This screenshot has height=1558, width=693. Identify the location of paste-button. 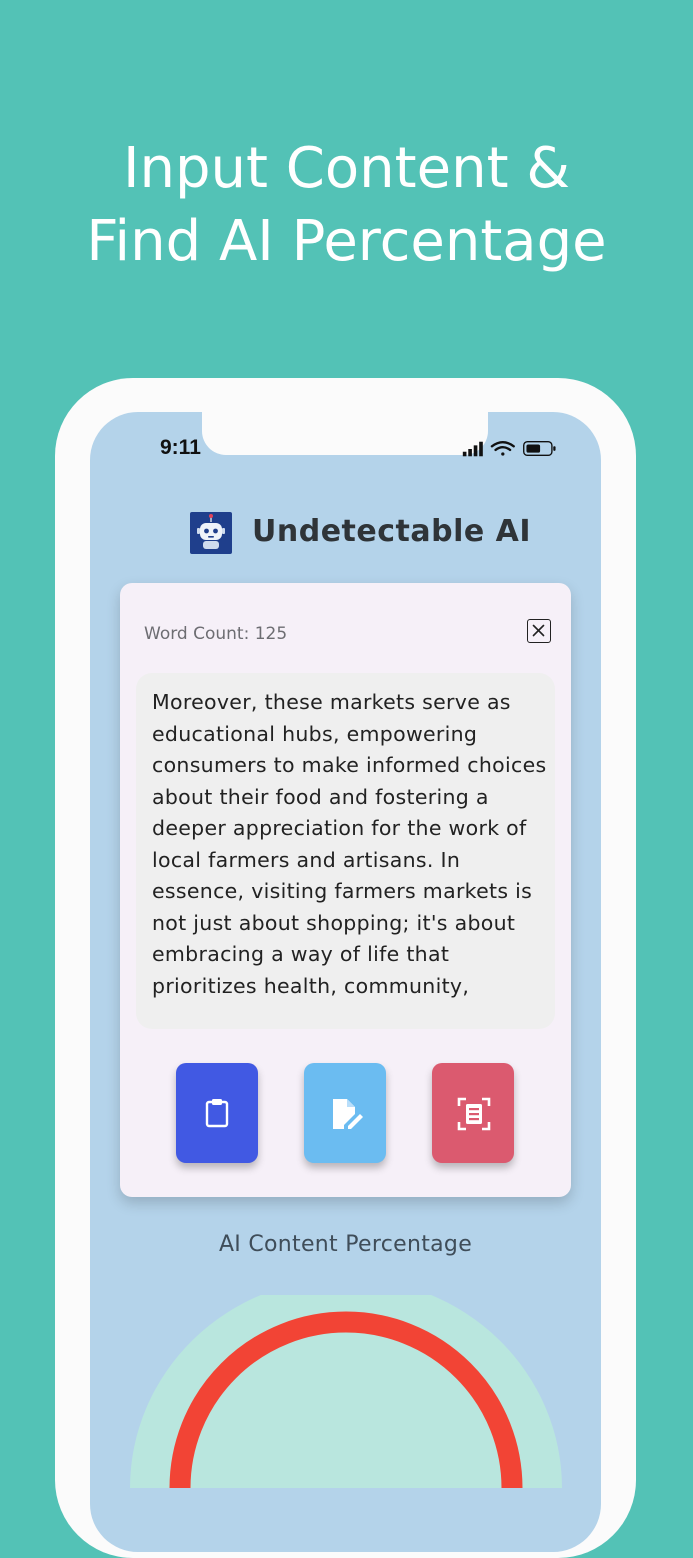
(217, 1113).